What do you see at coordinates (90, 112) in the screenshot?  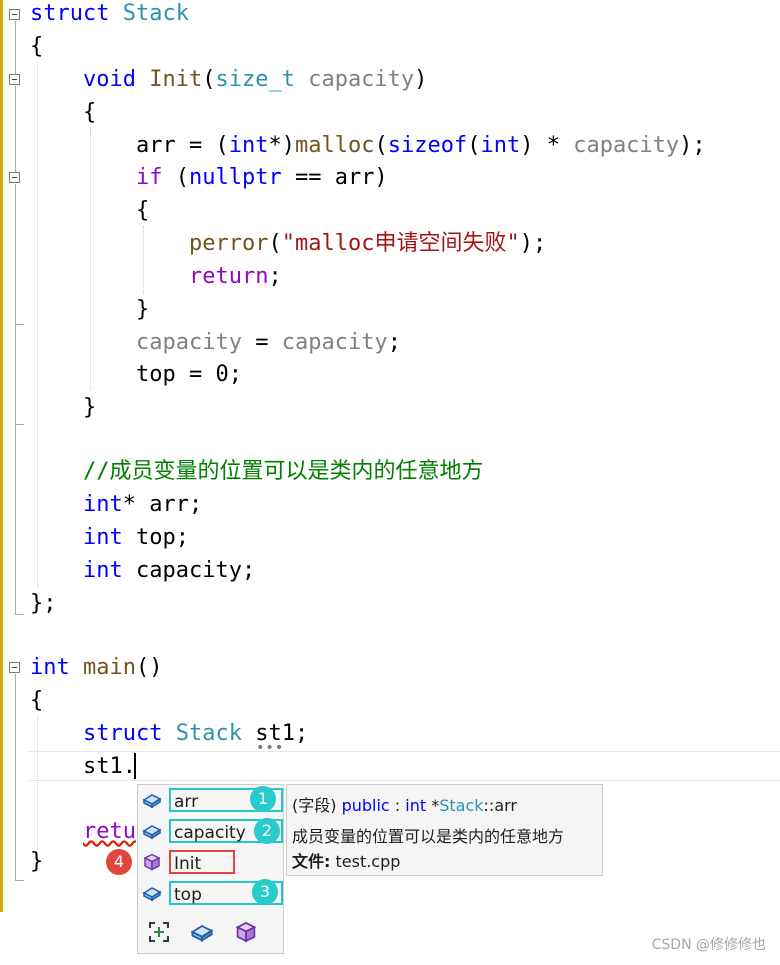 I see `code-line-4: {` at bounding box center [90, 112].